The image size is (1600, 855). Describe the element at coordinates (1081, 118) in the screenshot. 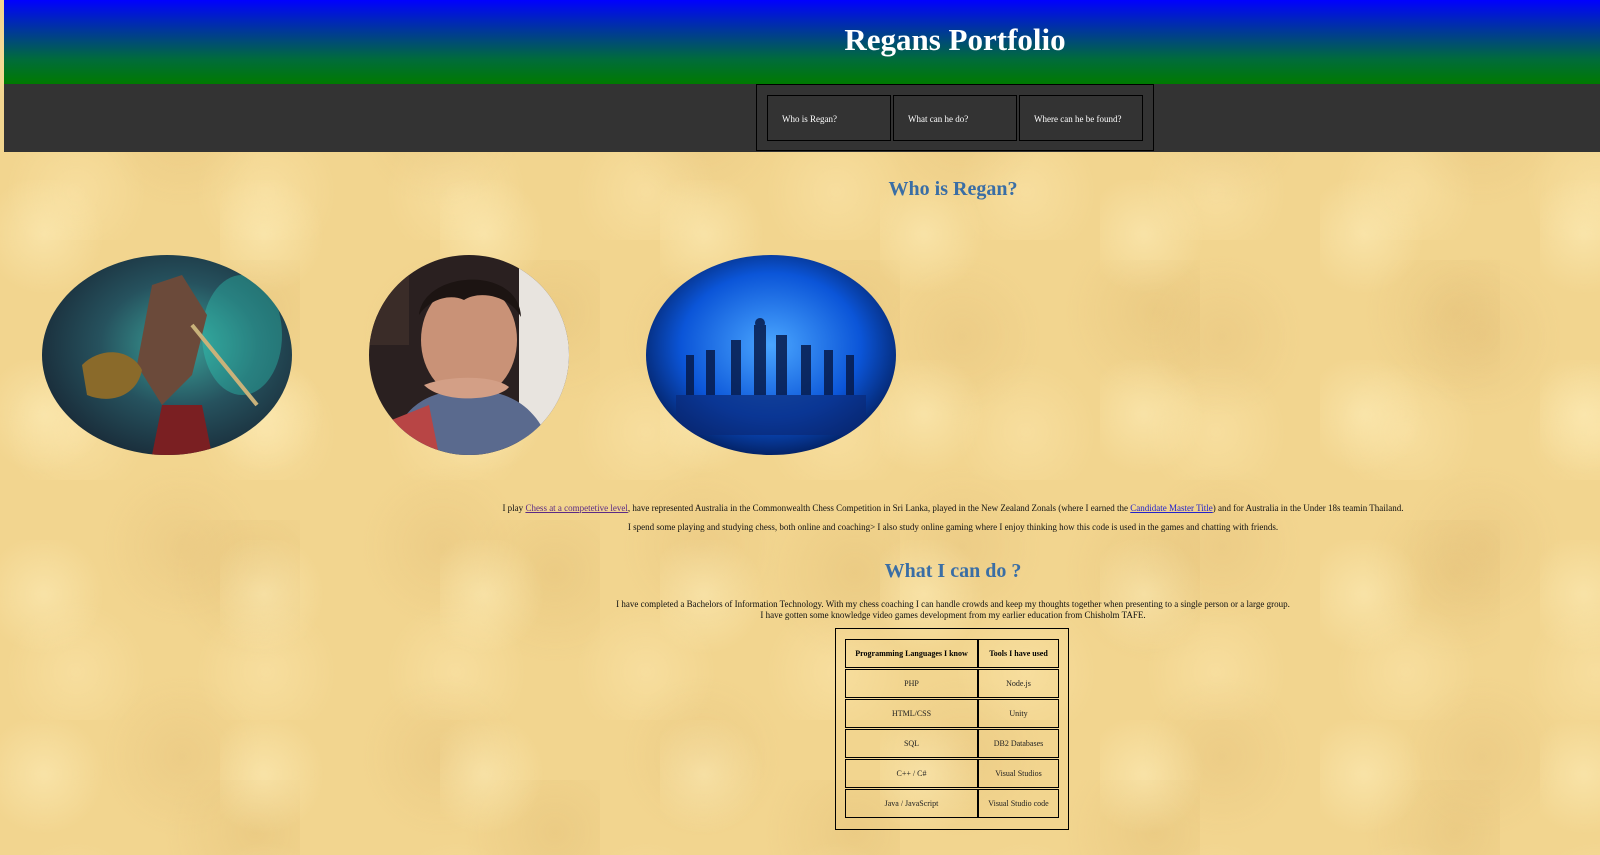

I see `nav-item-where-can-he-be-found: Where can he be found?` at that location.